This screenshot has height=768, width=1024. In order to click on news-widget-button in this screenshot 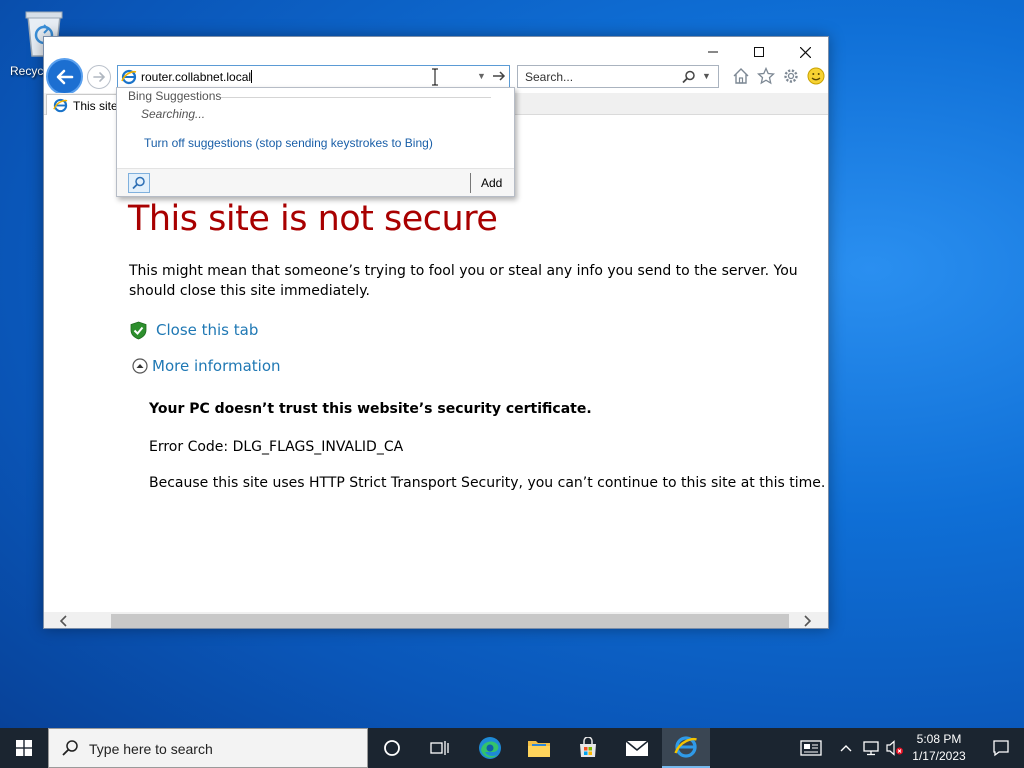, I will do `click(811, 748)`.